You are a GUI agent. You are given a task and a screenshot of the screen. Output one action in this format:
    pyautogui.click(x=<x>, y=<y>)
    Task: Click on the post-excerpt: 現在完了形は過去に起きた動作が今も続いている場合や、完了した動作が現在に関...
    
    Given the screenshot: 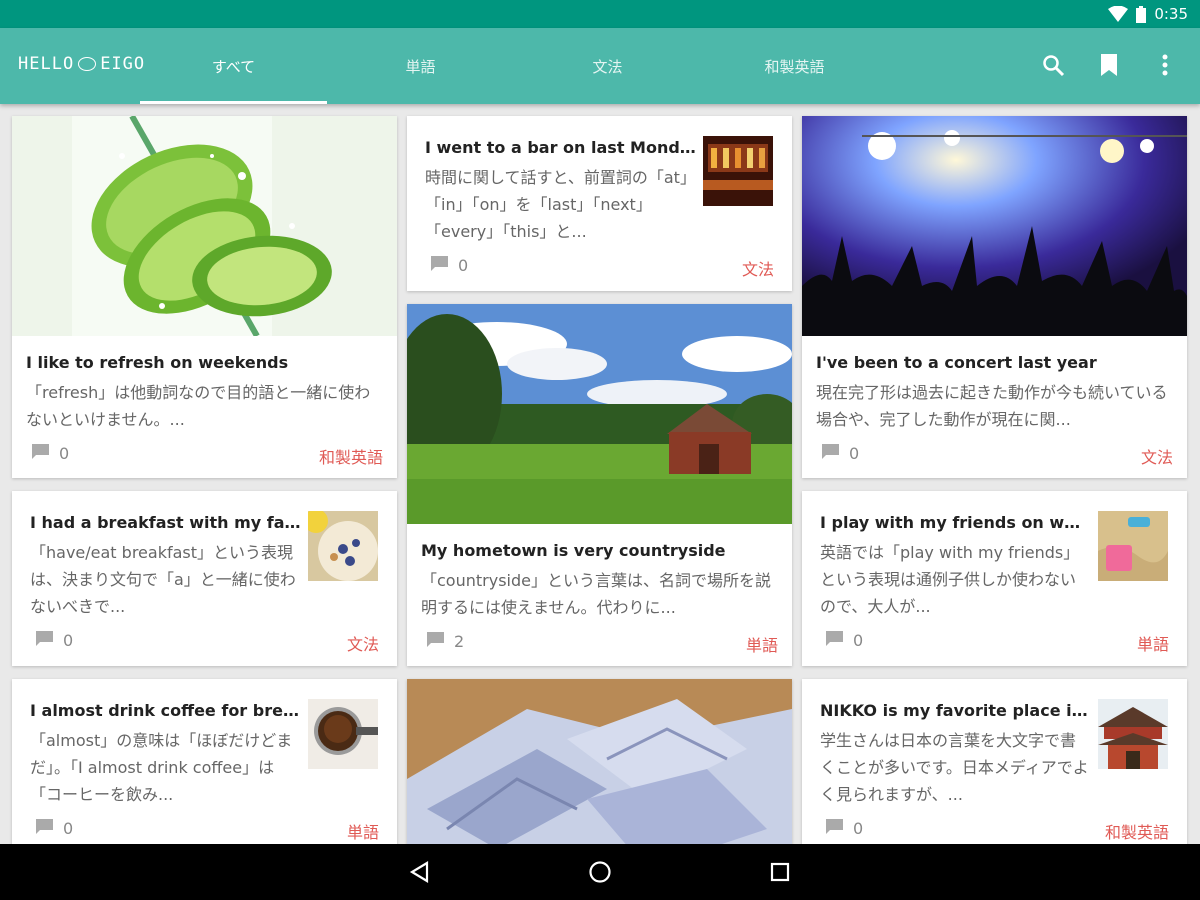 What is the action you would take?
    pyautogui.click(x=992, y=406)
    